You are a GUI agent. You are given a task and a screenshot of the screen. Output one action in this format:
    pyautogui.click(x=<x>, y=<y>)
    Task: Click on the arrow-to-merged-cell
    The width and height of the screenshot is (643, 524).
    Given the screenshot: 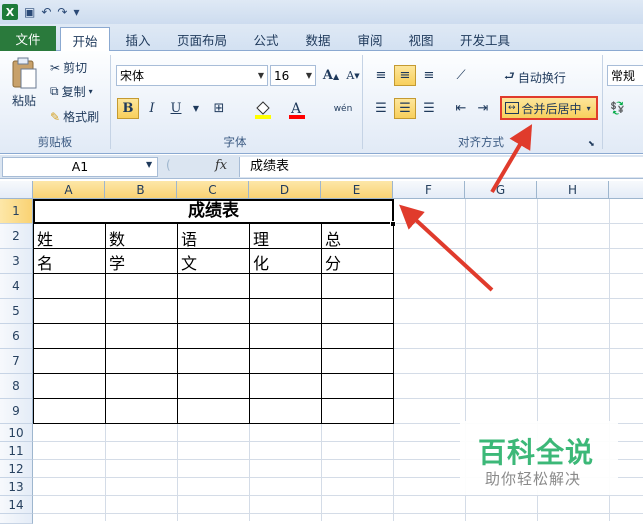 What is the action you would take?
    pyautogui.click(x=446, y=248)
    